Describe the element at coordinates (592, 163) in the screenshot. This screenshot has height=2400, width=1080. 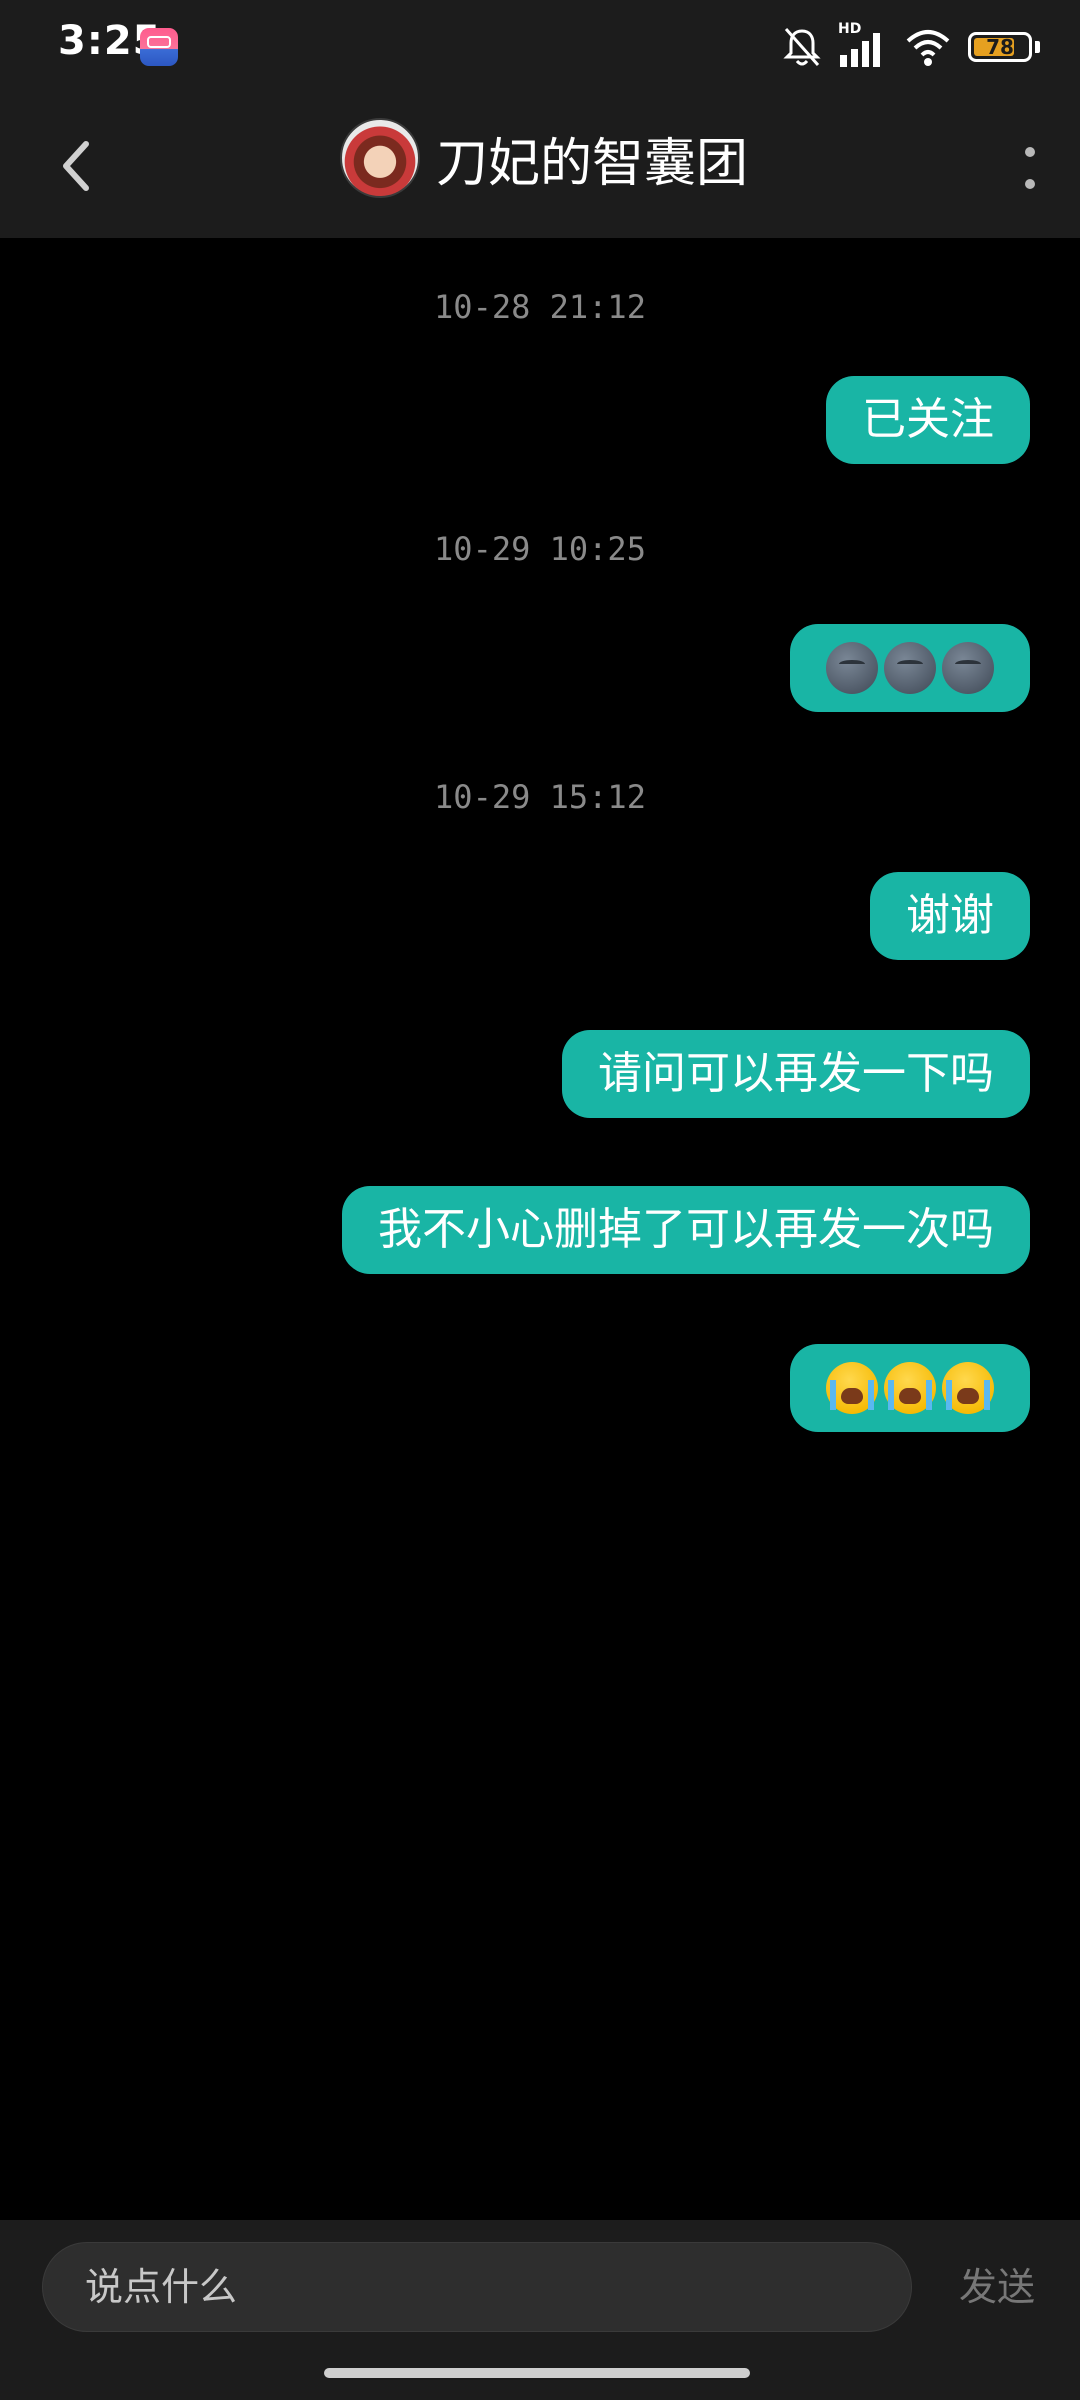
I see `conversation-title: 刀妃的智囊团` at that location.